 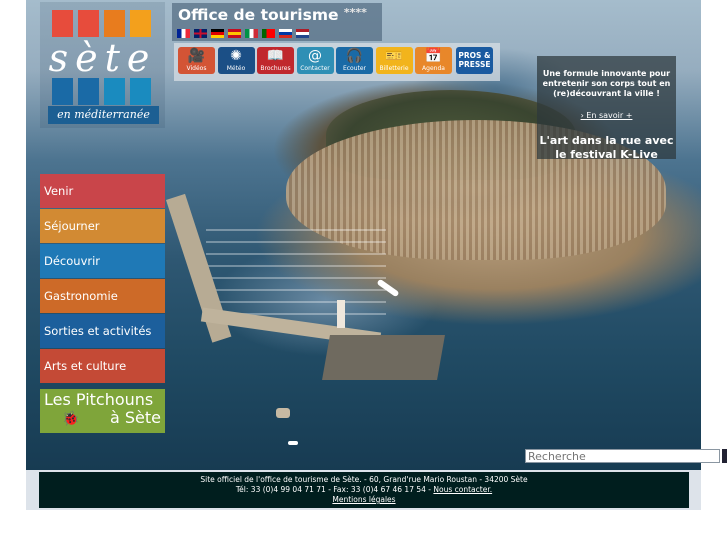 I want to click on footer-mentions: Mentions légales, so click(x=364, y=500).